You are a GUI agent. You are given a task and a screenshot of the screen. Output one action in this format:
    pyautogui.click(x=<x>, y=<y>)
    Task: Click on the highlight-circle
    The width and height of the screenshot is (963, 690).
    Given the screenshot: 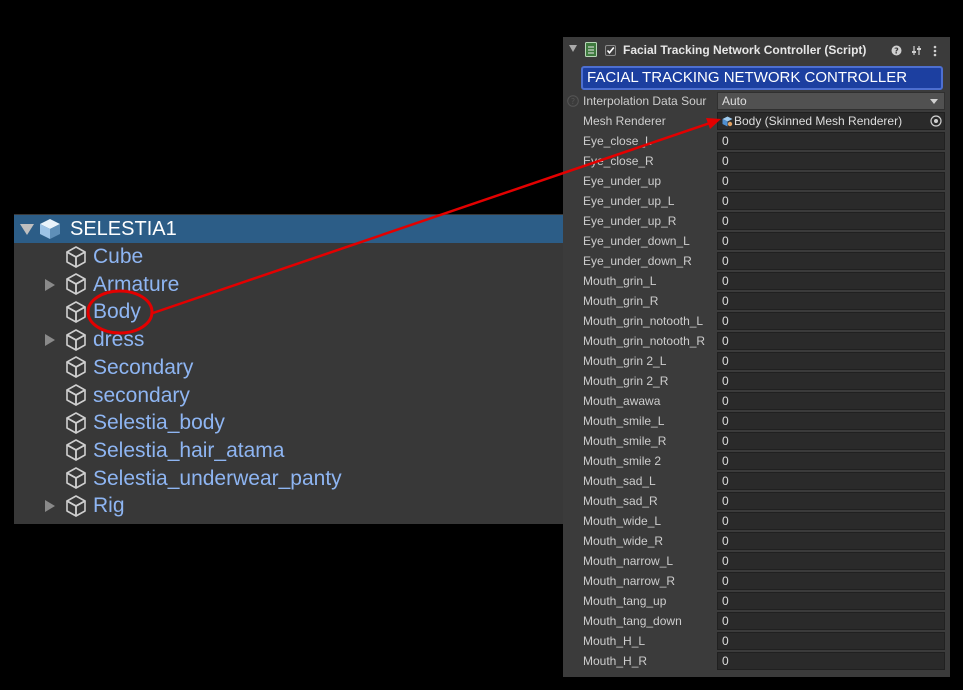 What is the action you would take?
    pyautogui.click(x=120, y=312)
    